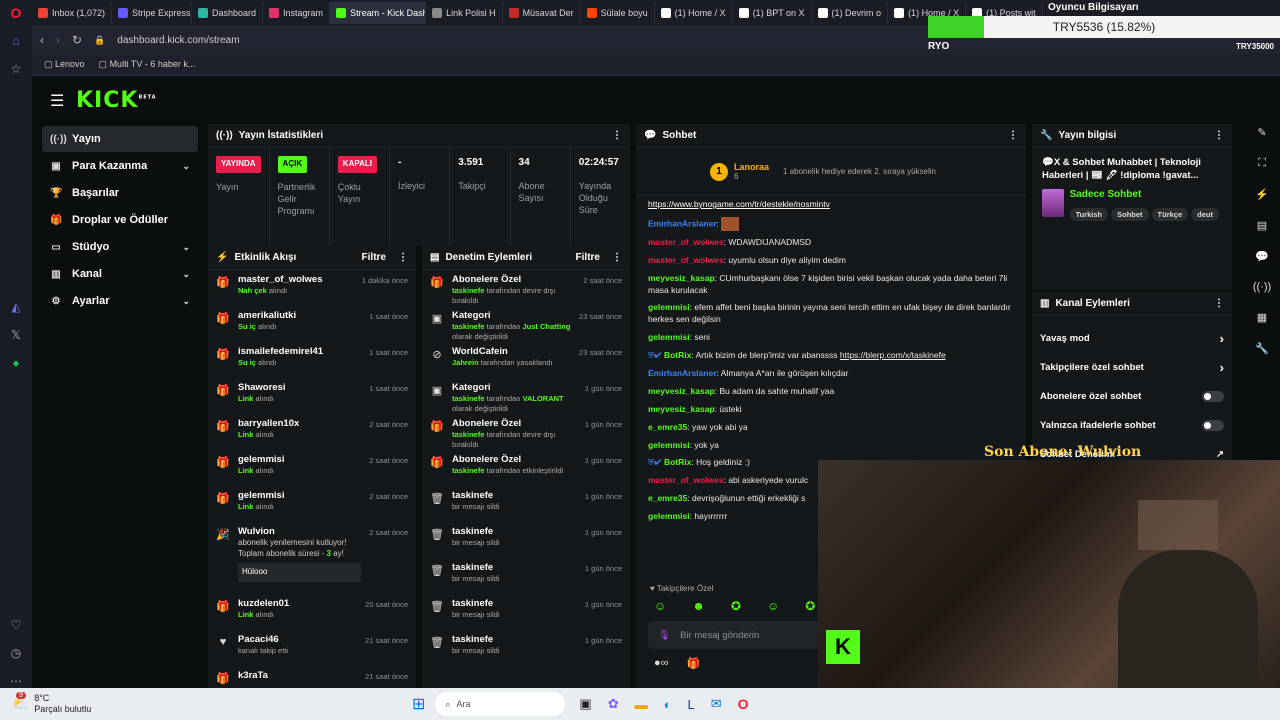 Image resolution: width=1280 pixels, height=720 pixels. Describe the element at coordinates (542, 13) in the screenshot. I see `browser-tab: Müsavat Der` at that location.